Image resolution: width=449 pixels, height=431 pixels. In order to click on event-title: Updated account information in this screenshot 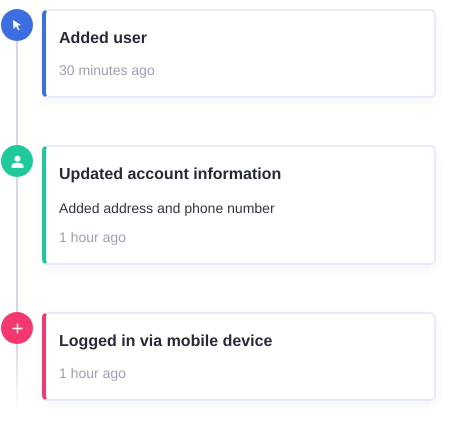, I will do `click(170, 175)`.